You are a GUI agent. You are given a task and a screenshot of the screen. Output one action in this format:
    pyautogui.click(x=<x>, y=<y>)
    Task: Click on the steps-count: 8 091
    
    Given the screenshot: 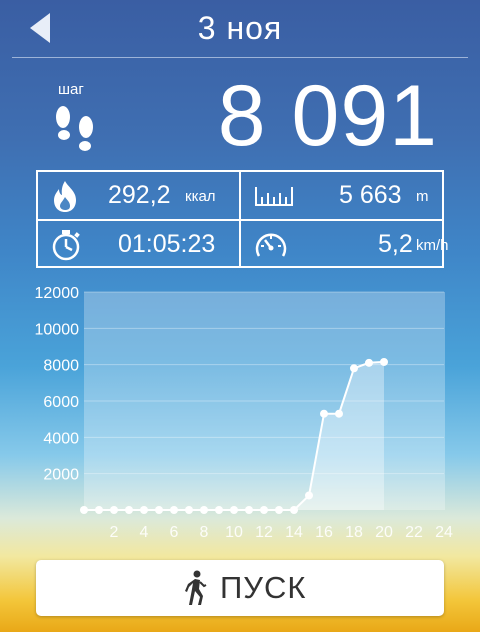 What is the action you would take?
    pyautogui.click(x=327, y=116)
    